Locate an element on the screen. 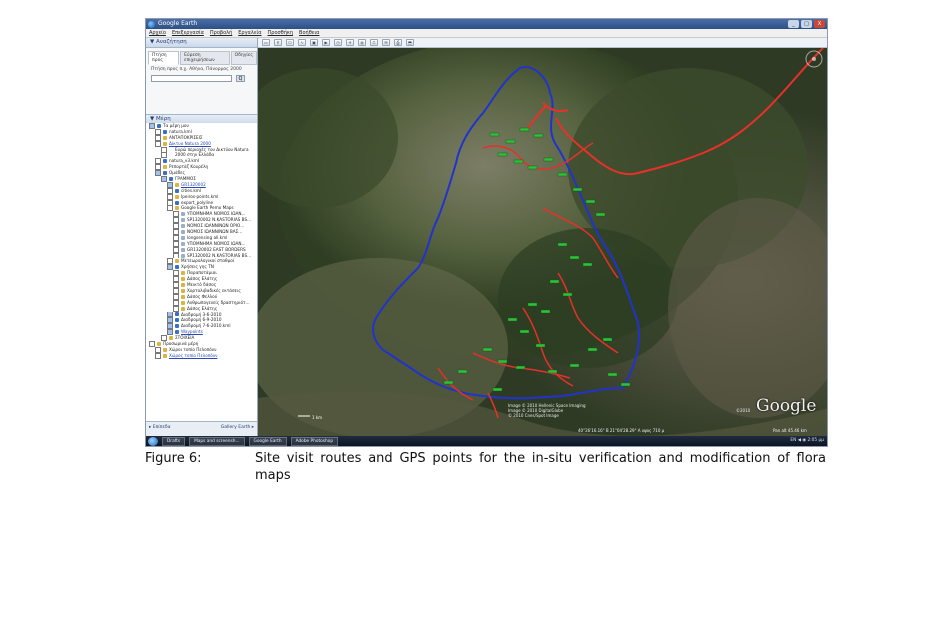 The height and width of the screenshot is (620, 933). attribution-line: © 2010 Cnes/Spot Image is located at coordinates (533, 415).